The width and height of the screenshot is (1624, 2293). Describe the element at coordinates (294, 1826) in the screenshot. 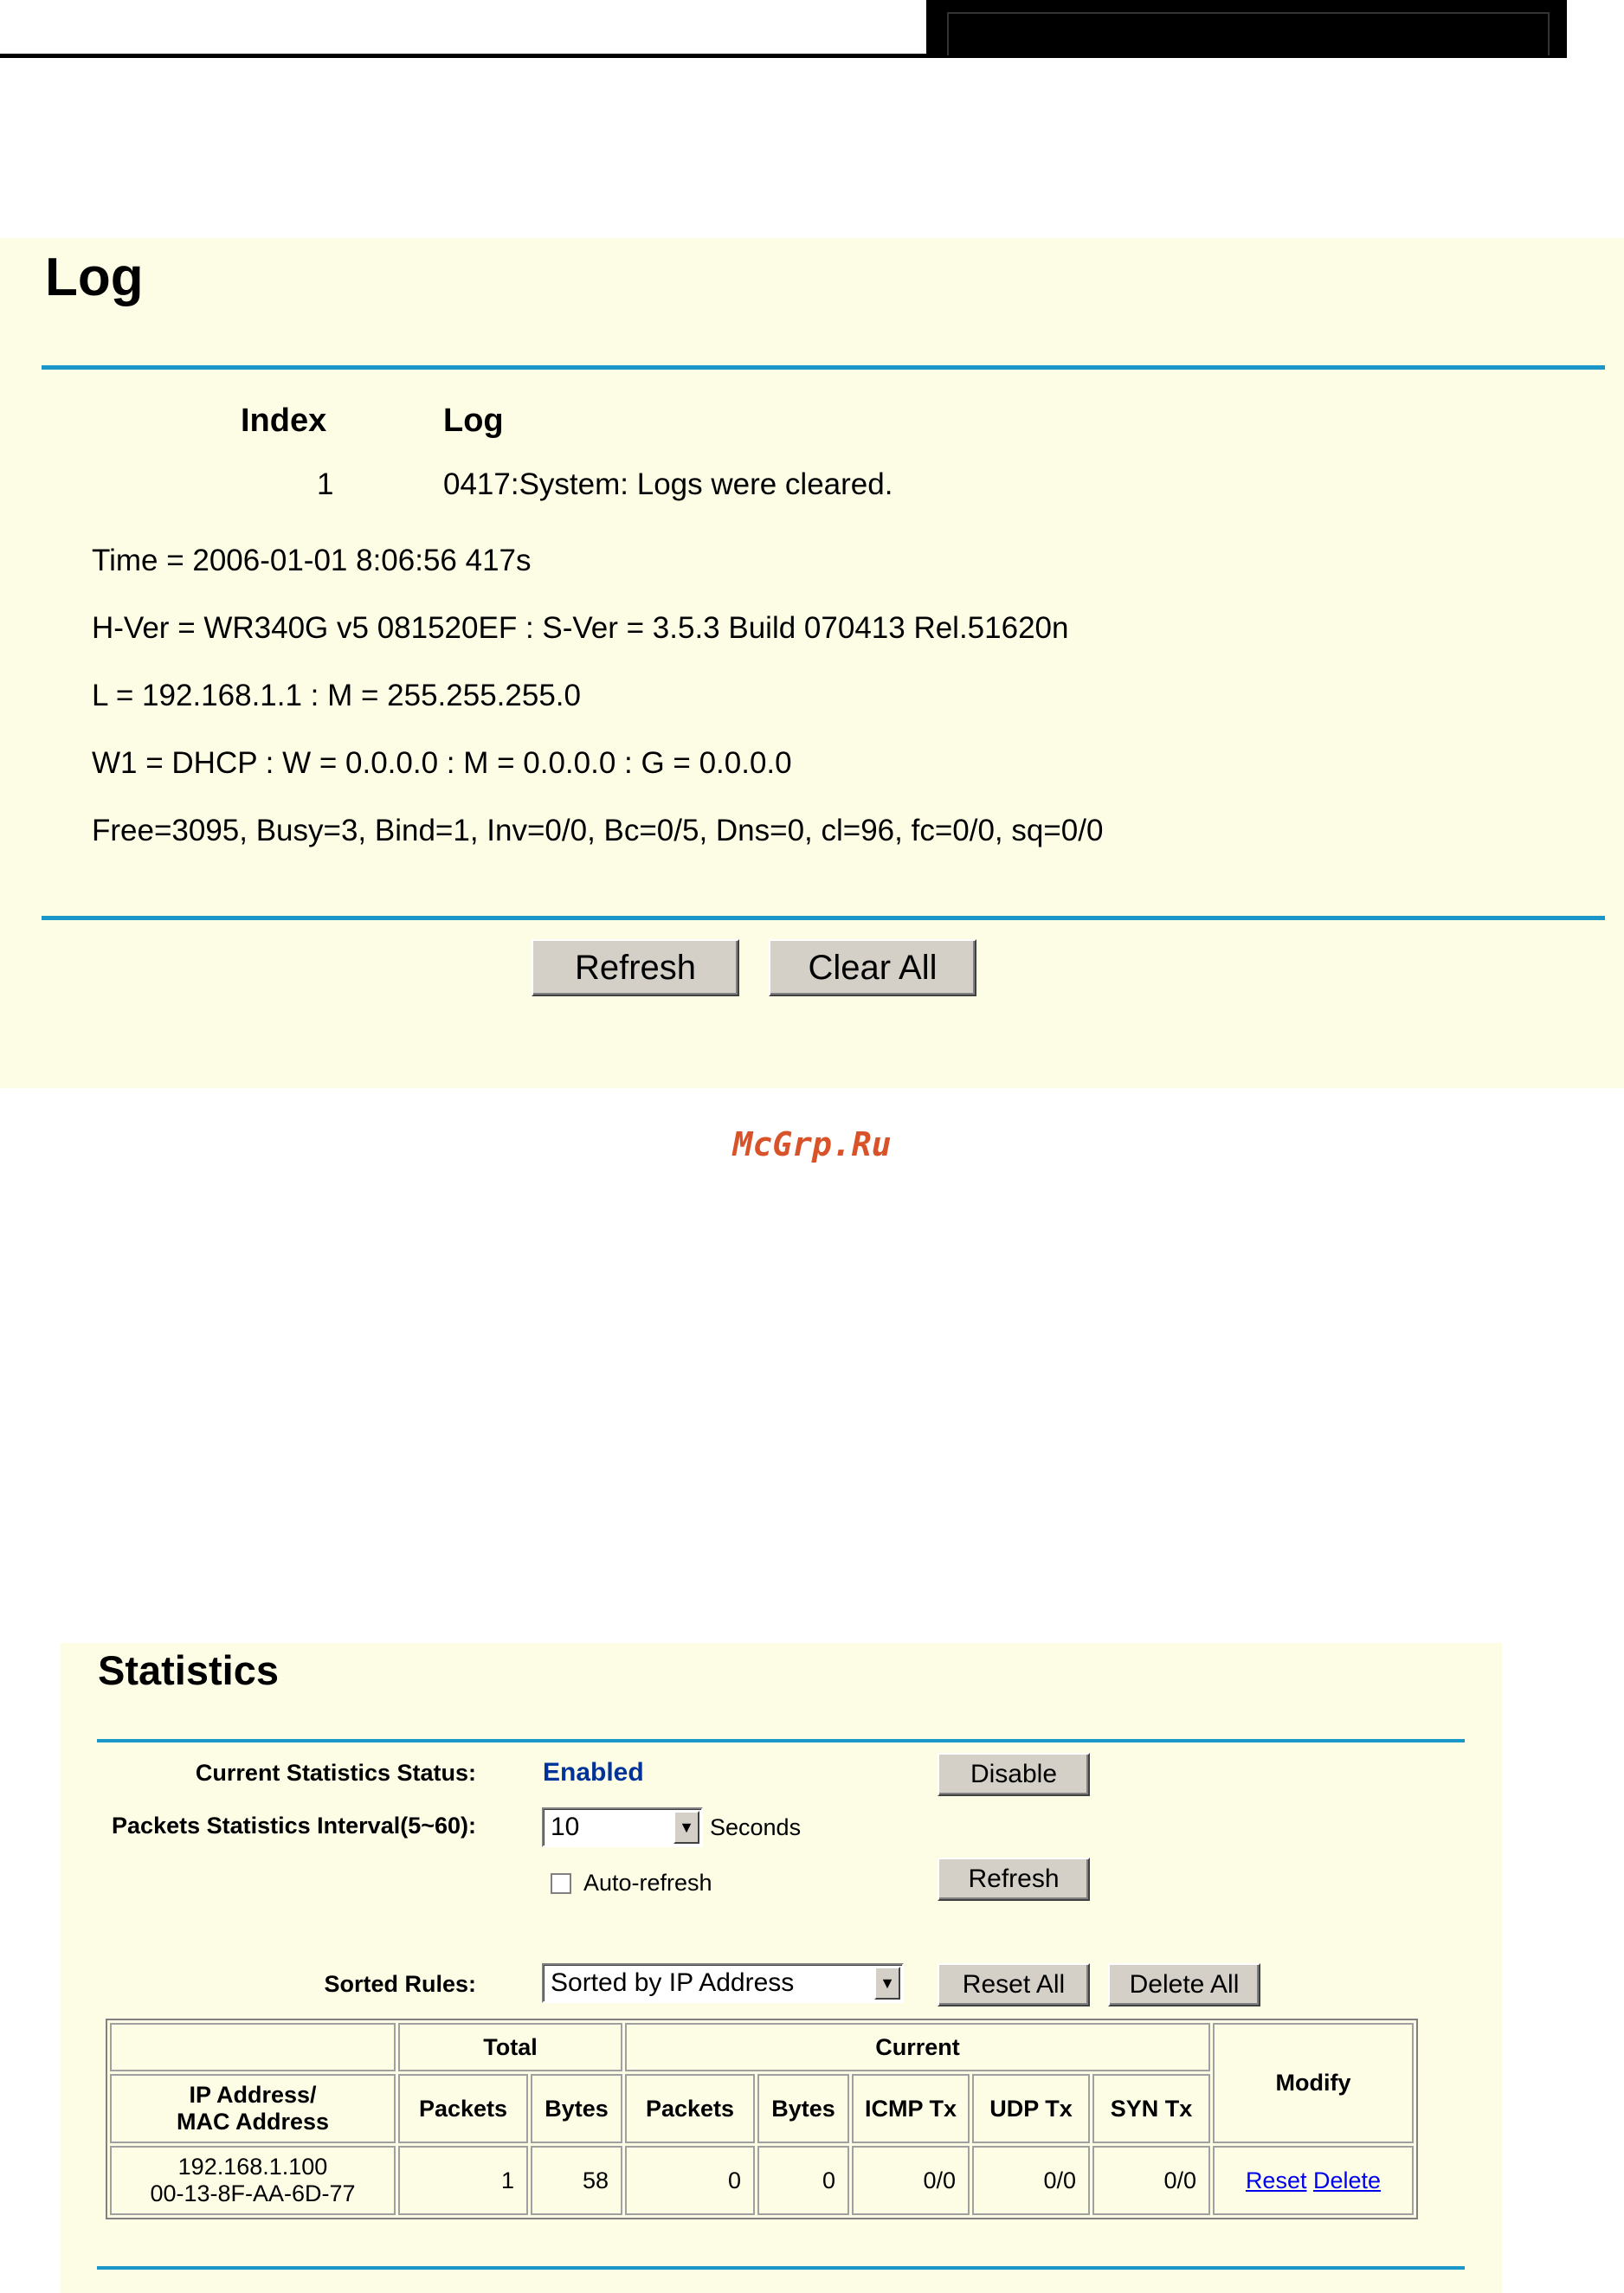

I see `interval-label: Packets Statistics Interval(5~60):` at that location.